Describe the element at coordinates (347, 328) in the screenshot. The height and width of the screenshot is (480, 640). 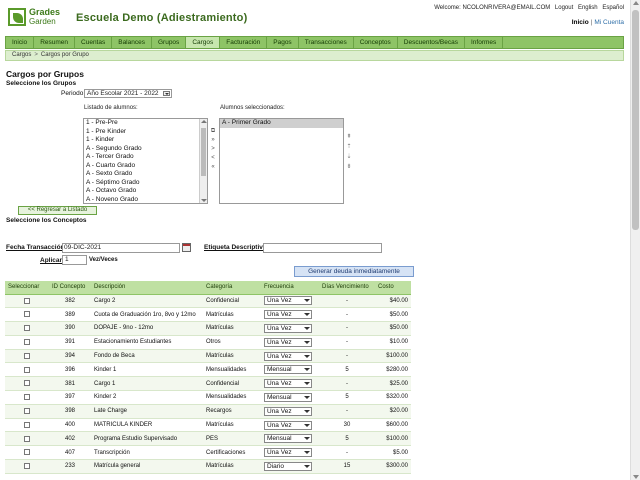
I see `row-dias: -` at that location.